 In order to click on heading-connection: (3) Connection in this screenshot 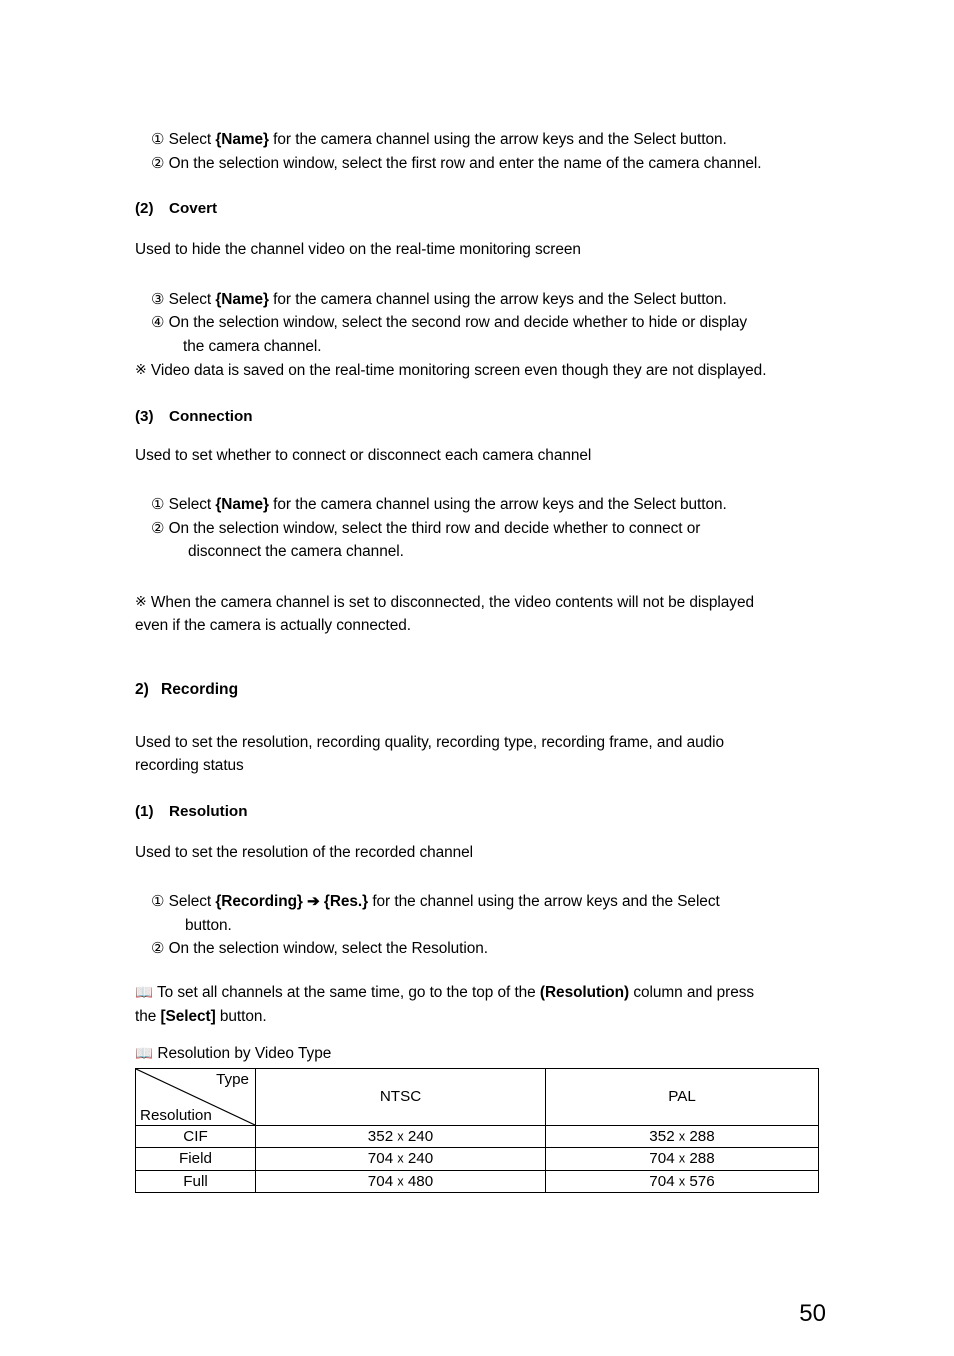, I will do `click(480, 416)`.